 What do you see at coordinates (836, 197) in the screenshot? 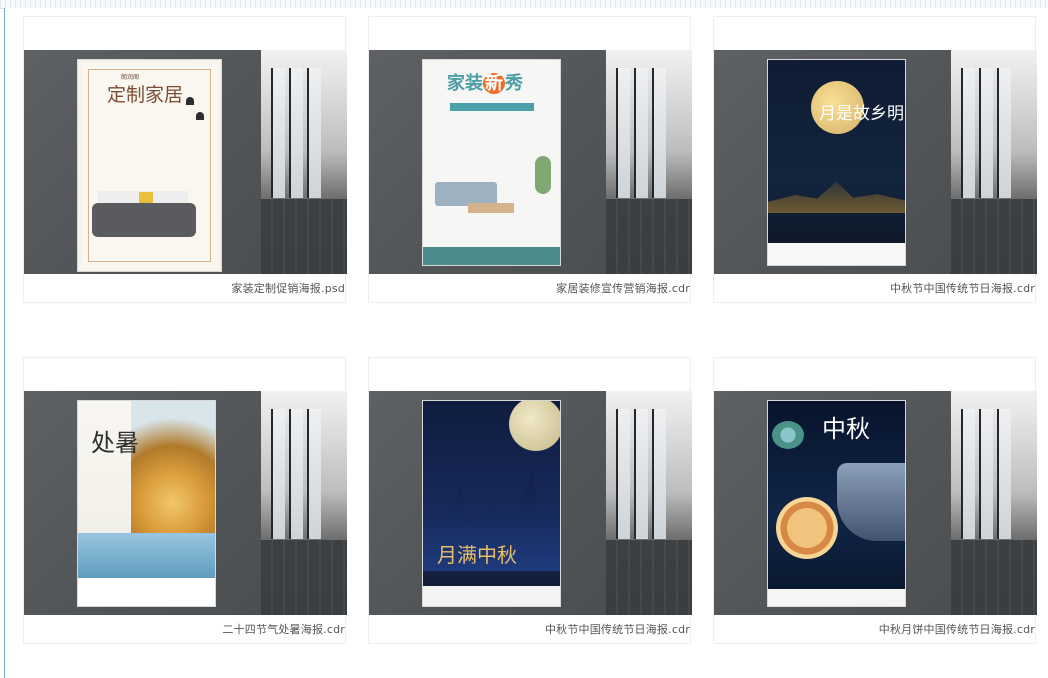
I see `city-skyline` at bounding box center [836, 197].